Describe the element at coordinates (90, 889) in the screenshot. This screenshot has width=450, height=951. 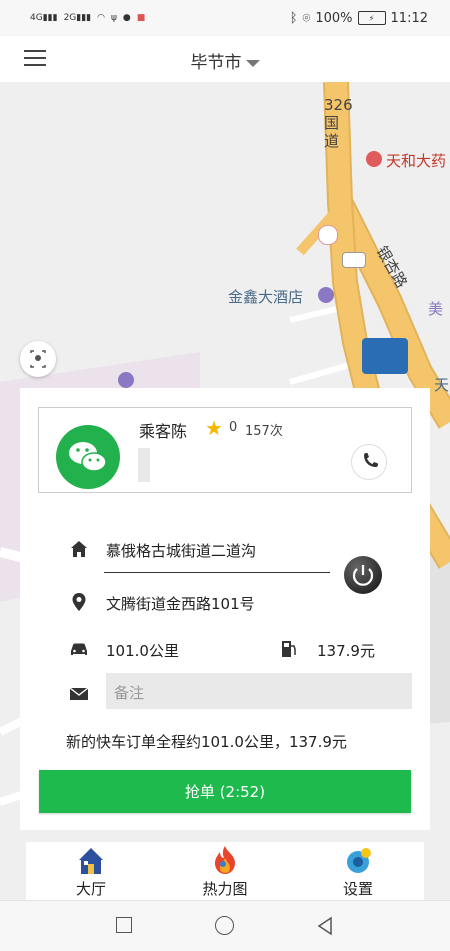
I see `tab-hall-label: 大厅` at that location.